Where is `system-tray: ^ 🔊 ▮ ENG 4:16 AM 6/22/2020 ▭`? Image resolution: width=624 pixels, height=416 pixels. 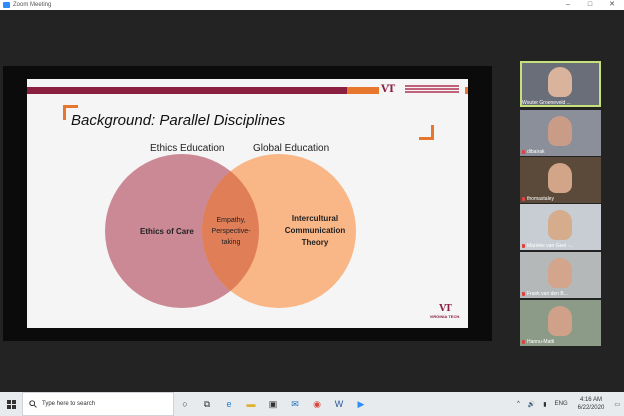 system-tray: ^ 🔊 ▮ ENG 4:16 AM 6/22/2020 ▭ is located at coordinates (568, 404).